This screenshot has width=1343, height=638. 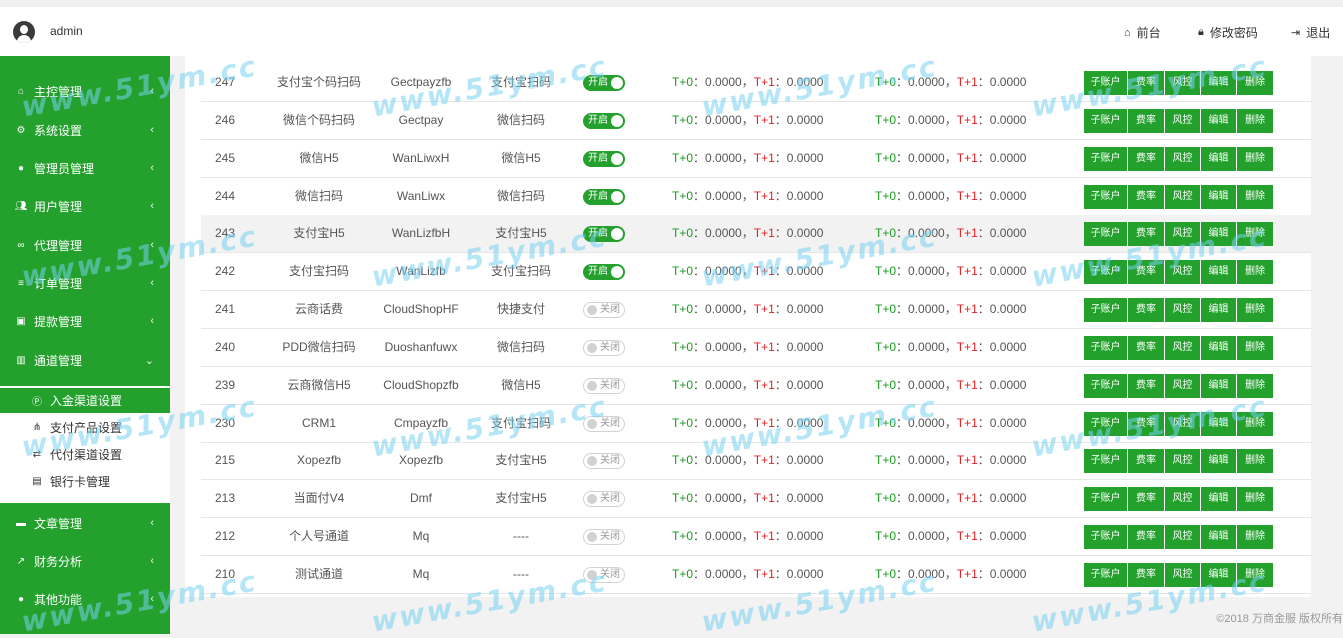 I want to click on sidebar-item-channels: ▥ 通道管理 ⌄, so click(x=85, y=360).